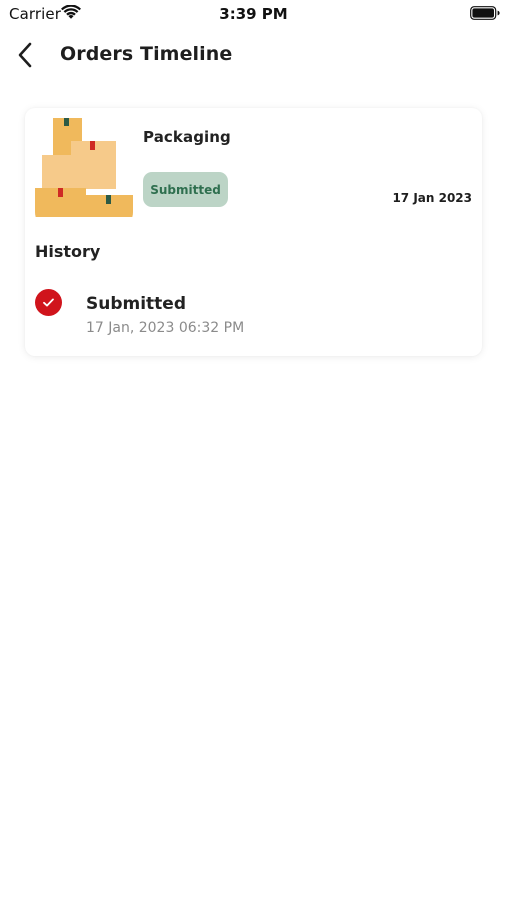 Image resolution: width=507 pixels, height=900 pixels. Describe the element at coordinates (432, 198) in the screenshot. I see `order-date: 17 Jan 2023` at that location.